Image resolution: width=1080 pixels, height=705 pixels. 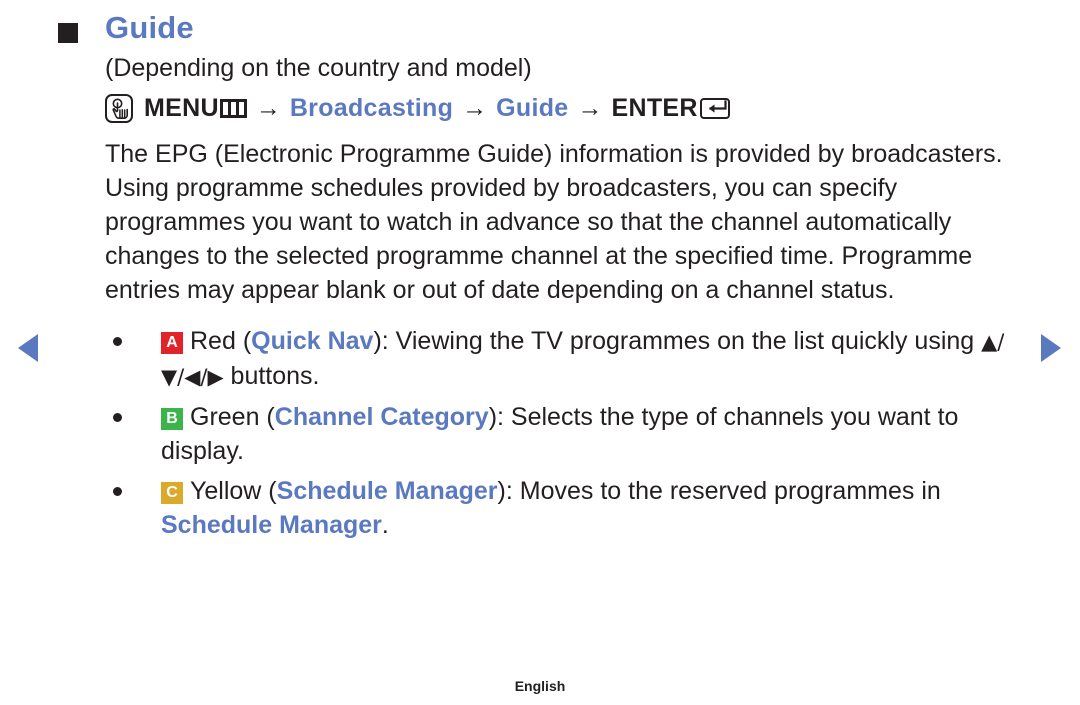 I want to click on yellow-button-badge: C, so click(x=172, y=493).